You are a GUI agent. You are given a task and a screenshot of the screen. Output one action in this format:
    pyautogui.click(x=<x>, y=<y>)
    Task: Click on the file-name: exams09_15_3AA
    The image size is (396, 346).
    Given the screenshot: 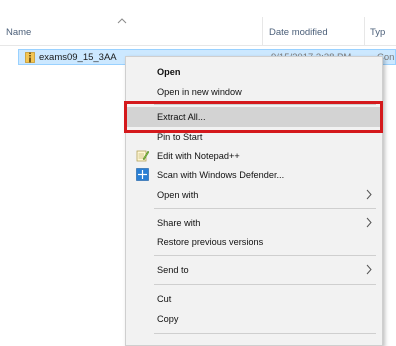 What is the action you would take?
    pyautogui.click(x=78, y=57)
    